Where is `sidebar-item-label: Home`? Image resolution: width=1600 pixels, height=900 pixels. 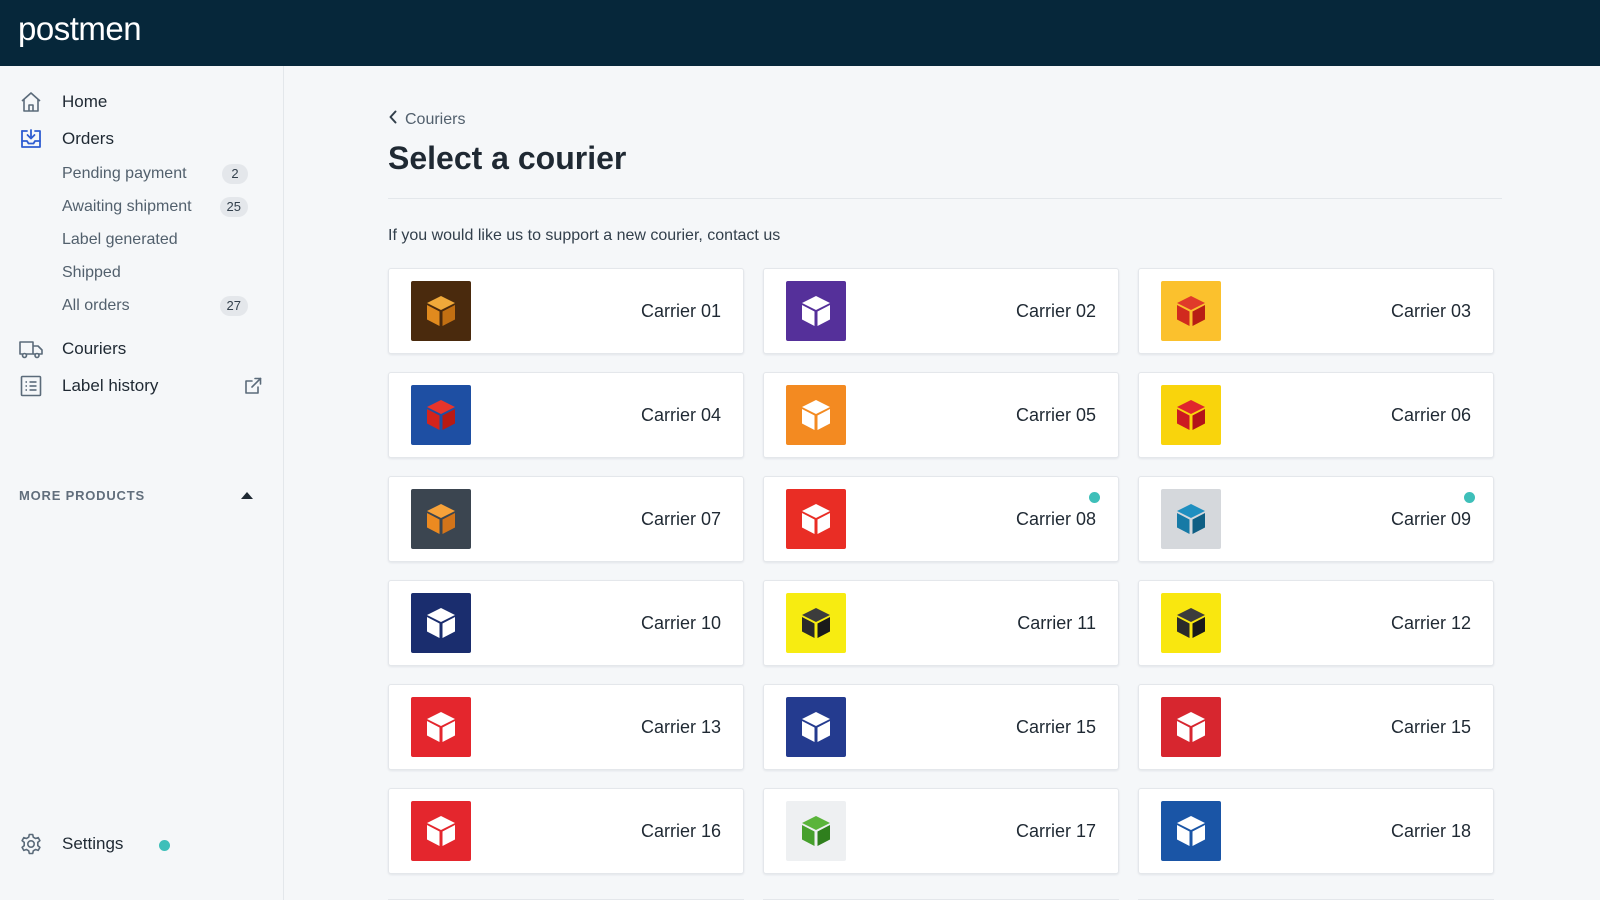 sidebar-item-label: Home is located at coordinates (85, 101).